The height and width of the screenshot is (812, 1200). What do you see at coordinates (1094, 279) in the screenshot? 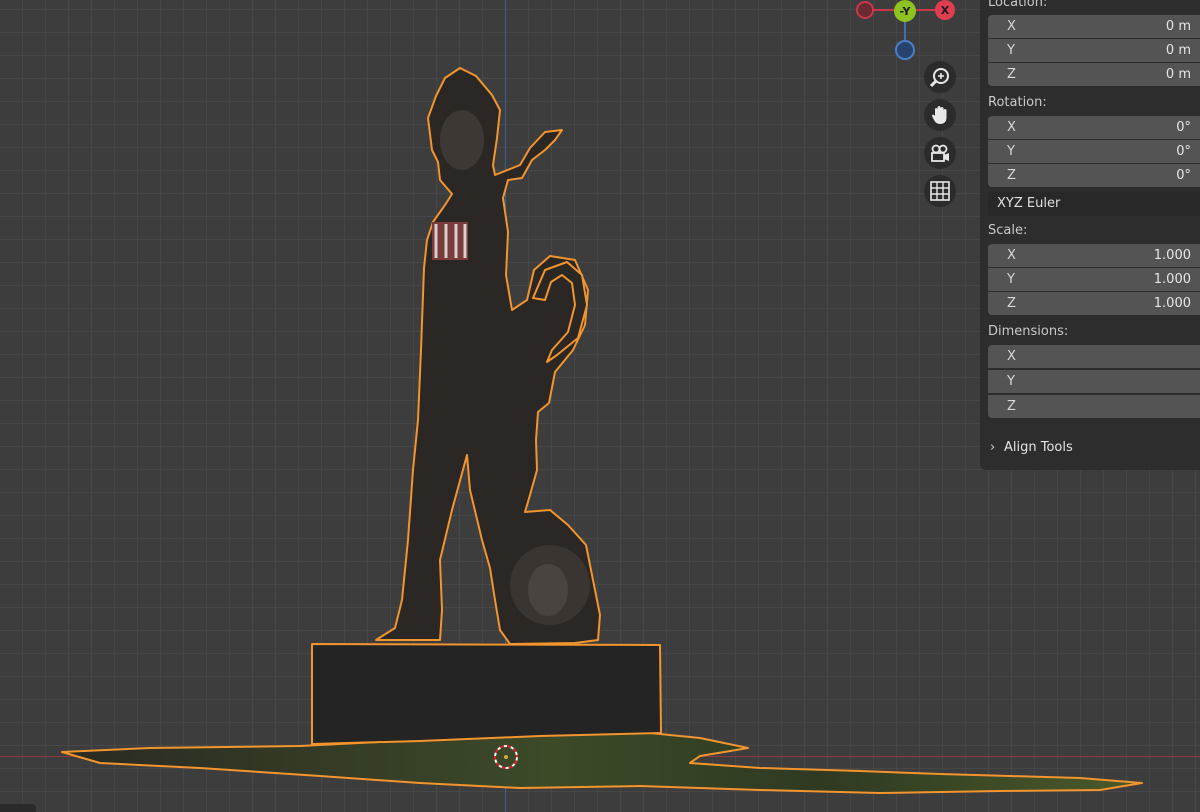
I see `scale-y-field: Y 1.000` at bounding box center [1094, 279].